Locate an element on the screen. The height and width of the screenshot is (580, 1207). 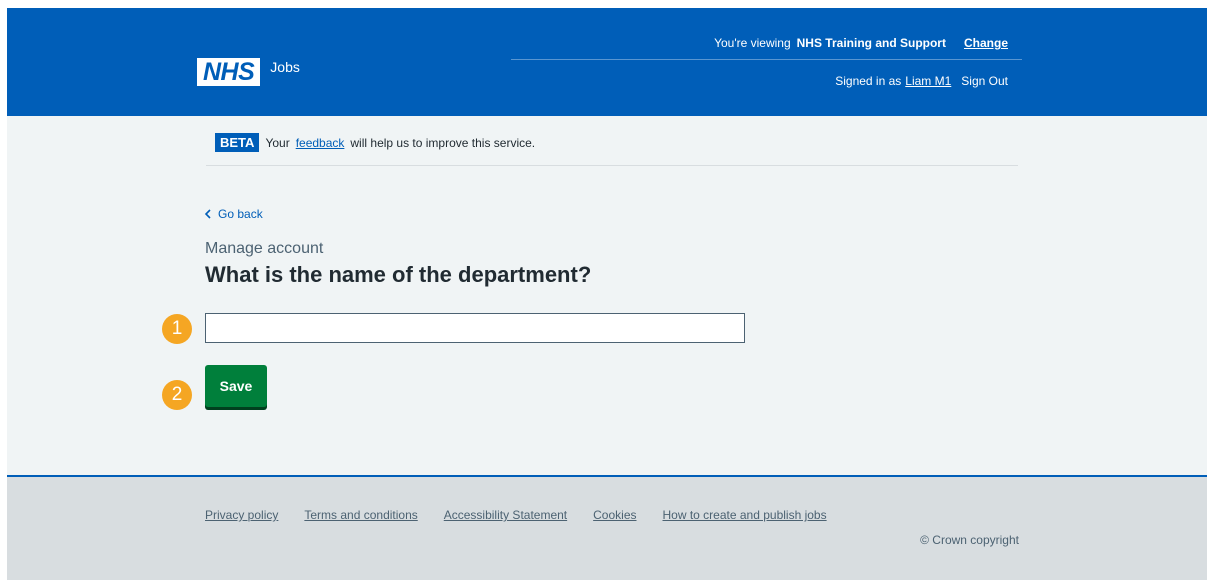
footer-link-terms: Terms and conditions is located at coordinates (360, 515).